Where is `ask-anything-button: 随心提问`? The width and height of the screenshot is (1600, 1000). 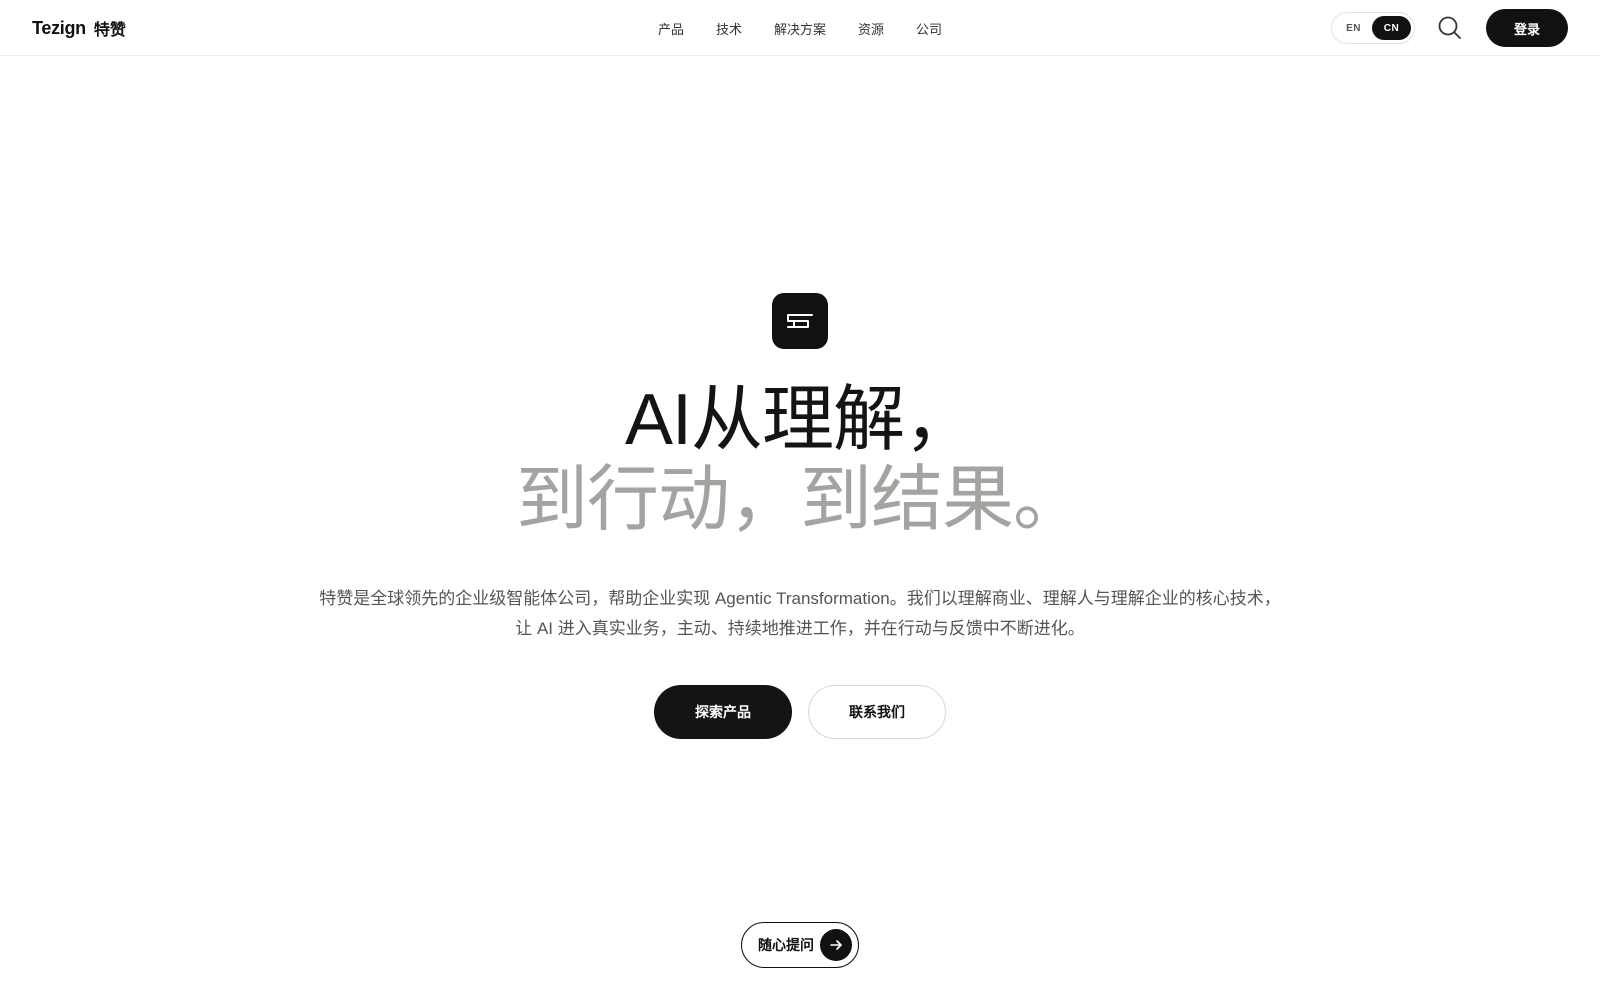 ask-anything-button: 随心提问 is located at coordinates (800, 945).